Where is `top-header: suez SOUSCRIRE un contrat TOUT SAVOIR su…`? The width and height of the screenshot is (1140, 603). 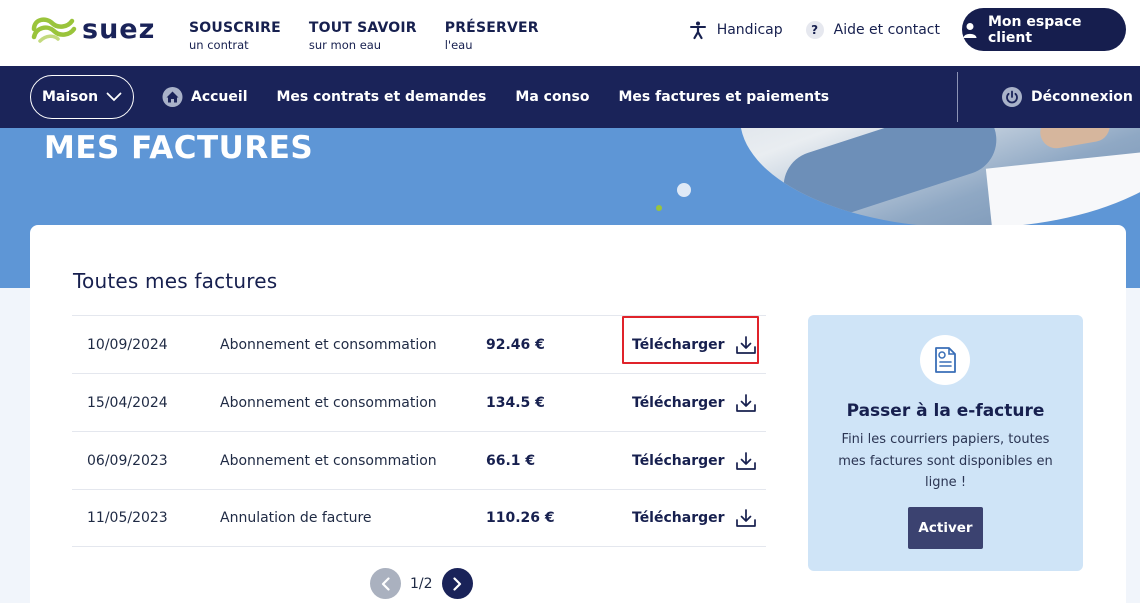
top-header: suez SOUSCRIRE un contrat TOUT SAVOIR su… is located at coordinates (570, 33).